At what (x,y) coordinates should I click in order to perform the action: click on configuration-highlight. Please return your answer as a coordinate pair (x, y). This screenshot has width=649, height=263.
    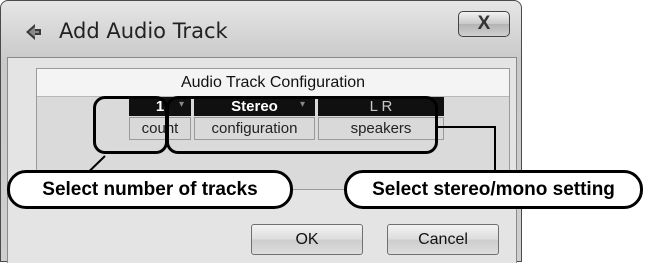
    Looking at the image, I should click on (302, 125).